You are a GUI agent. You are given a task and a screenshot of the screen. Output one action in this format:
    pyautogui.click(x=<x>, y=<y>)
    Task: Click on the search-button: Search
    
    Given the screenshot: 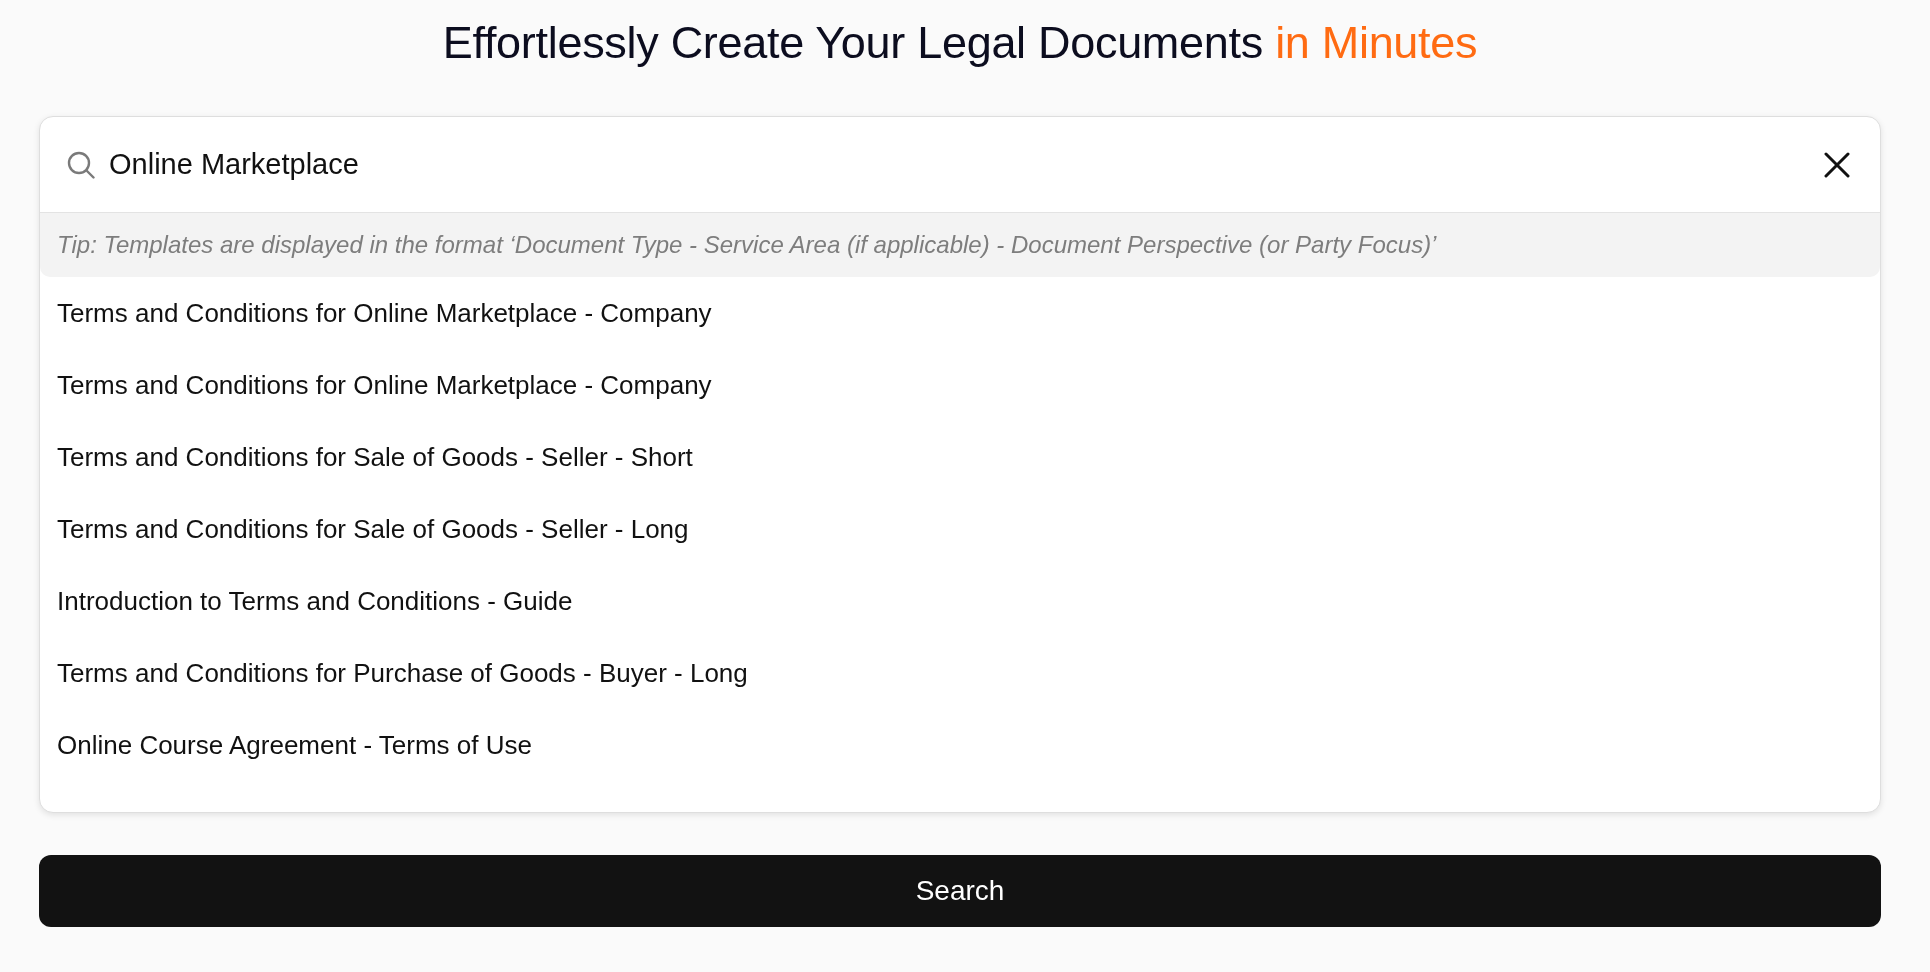 What is the action you would take?
    pyautogui.click(x=960, y=891)
    